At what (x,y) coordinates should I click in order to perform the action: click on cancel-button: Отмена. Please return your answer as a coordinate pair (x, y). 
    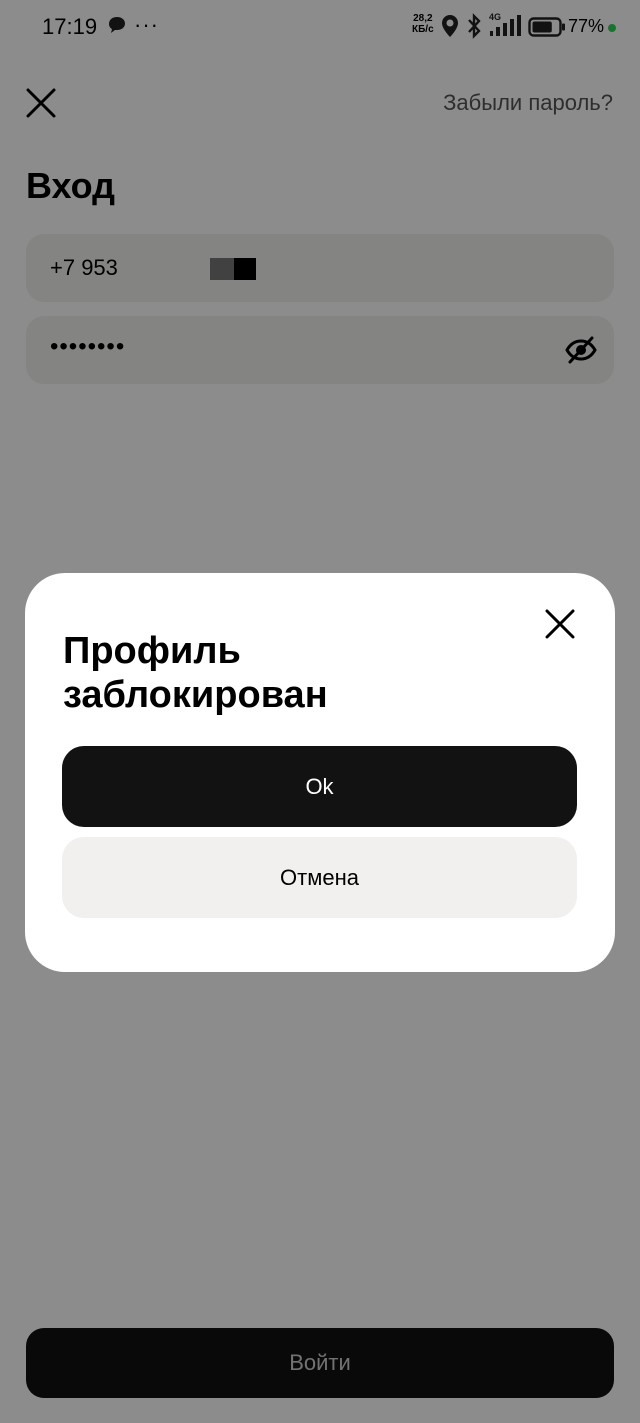
    Looking at the image, I should click on (319, 877).